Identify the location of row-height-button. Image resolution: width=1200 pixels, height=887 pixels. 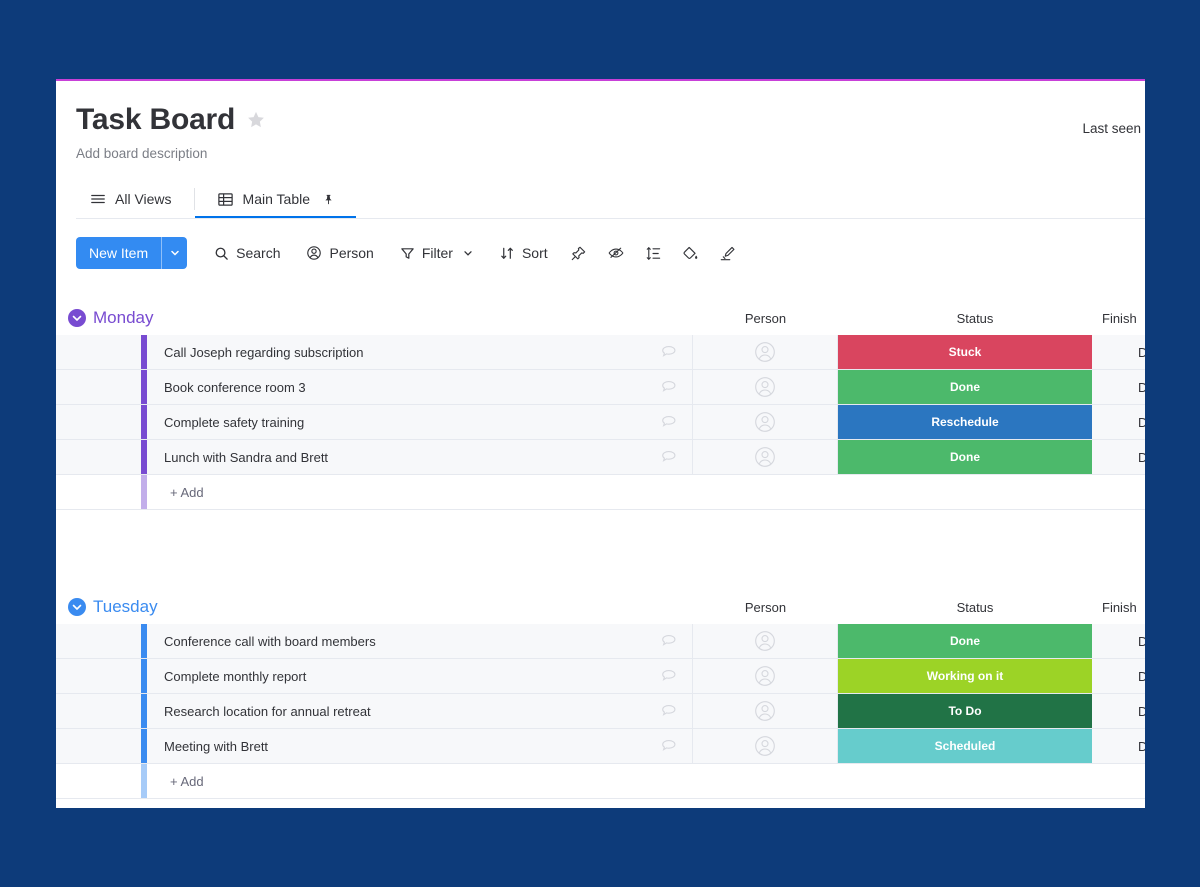
(653, 253).